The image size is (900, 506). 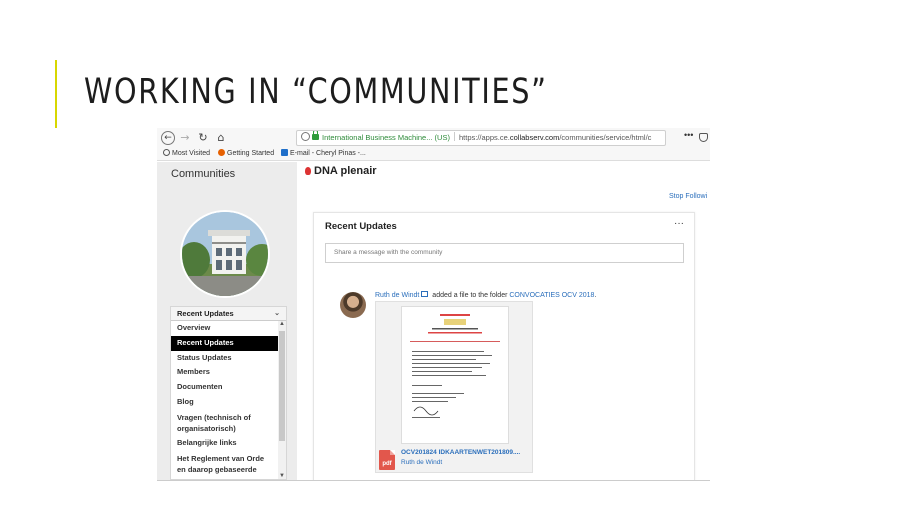 I want to click on pocket-icon, so click(x=703, y=137).